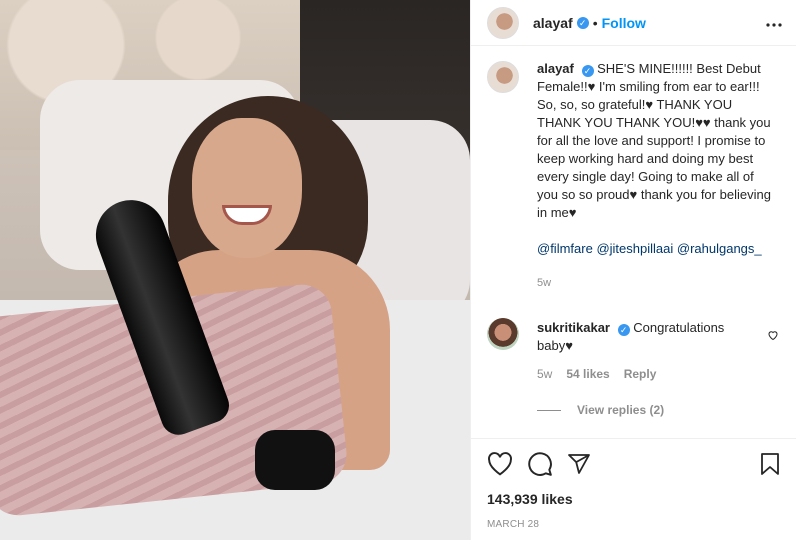 This screenshot has height=540, width=796. I want to click on reply-button: Reply, so click(640, 374).